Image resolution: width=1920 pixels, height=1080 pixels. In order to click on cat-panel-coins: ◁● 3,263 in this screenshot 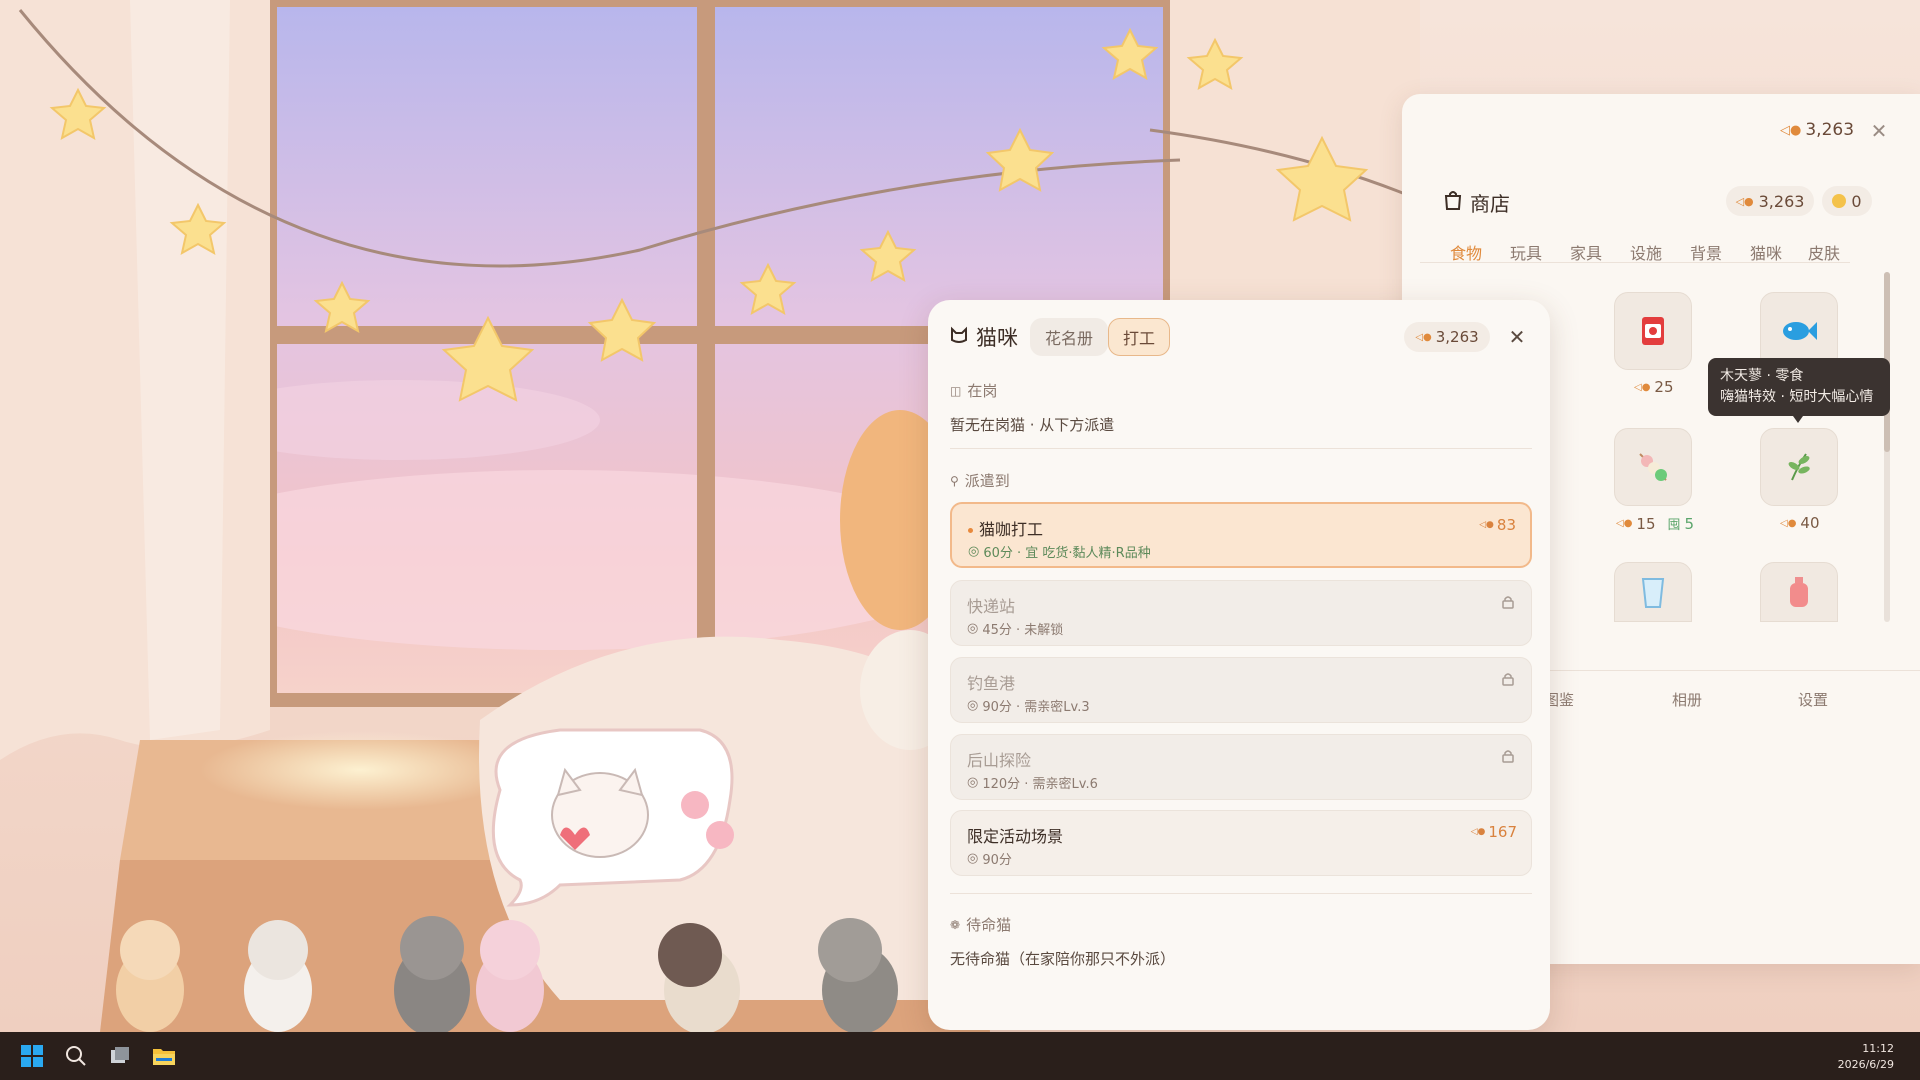, I will do `click(1447, 337)`.